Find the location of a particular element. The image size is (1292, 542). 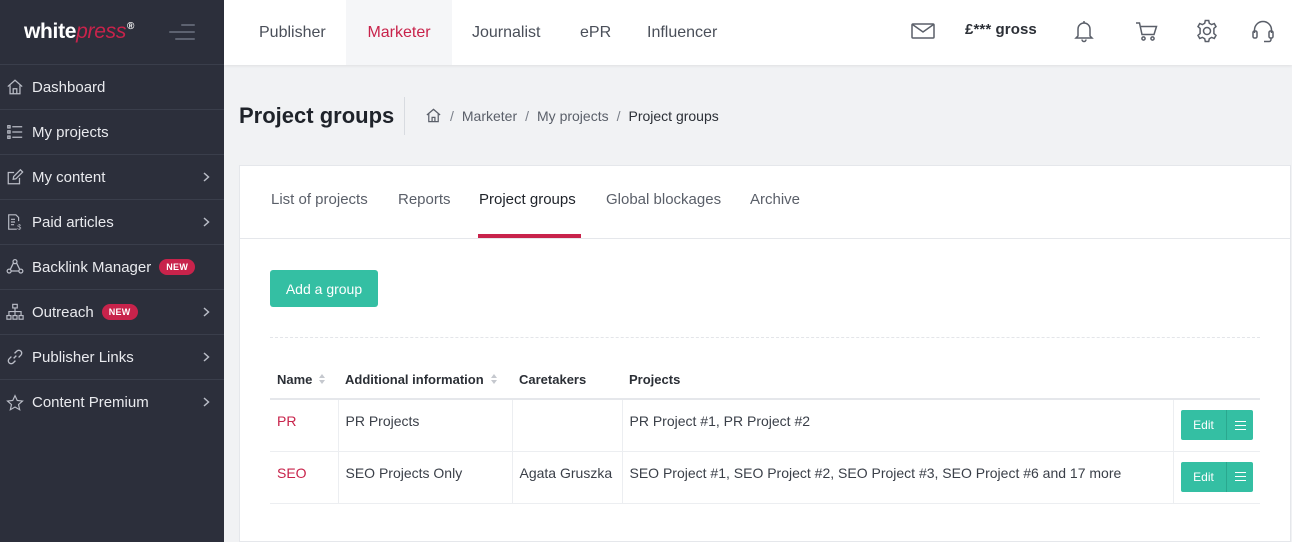

star-icon is located at coordinates (15, 403).